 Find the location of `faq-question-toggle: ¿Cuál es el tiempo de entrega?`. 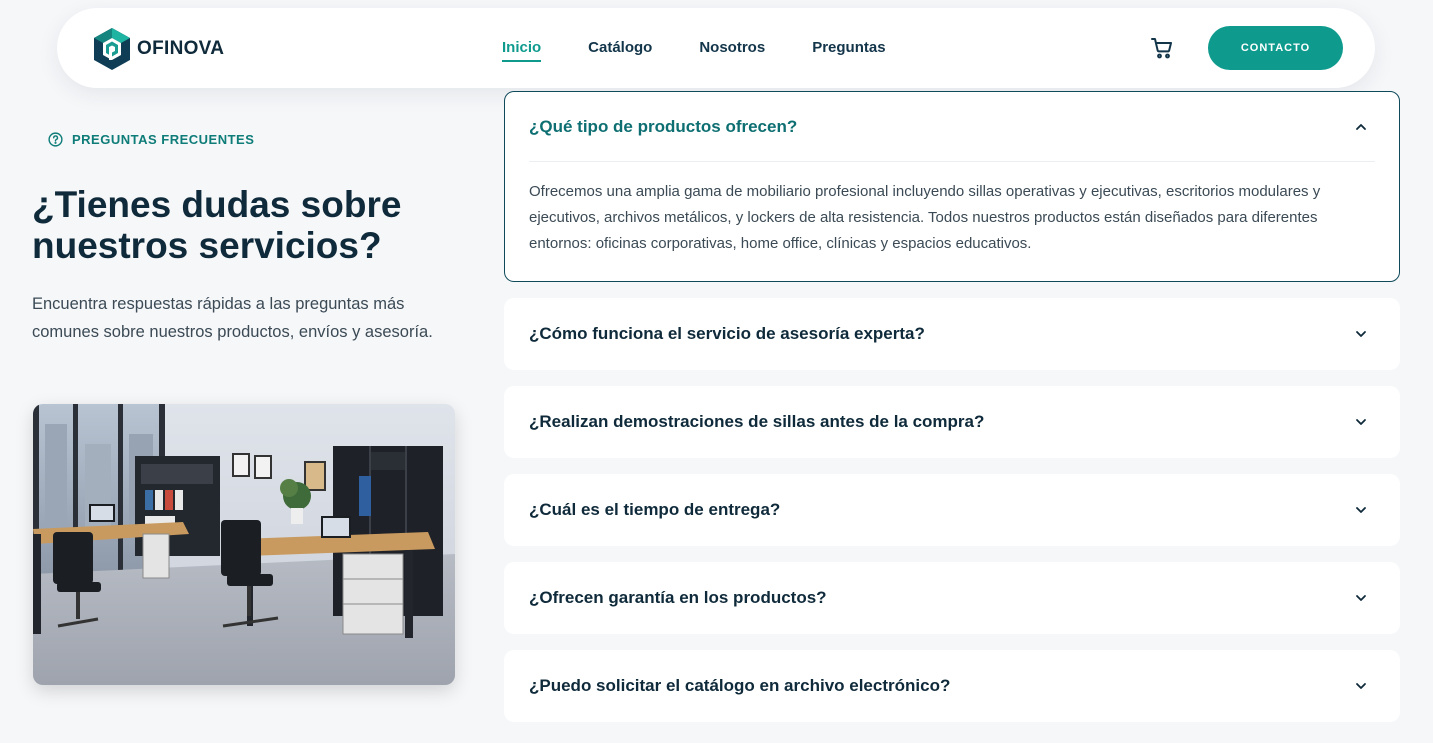

faq-question-toggle: ¿Cuál es el tiempo de entrega? is located at coordinates (952, 510).